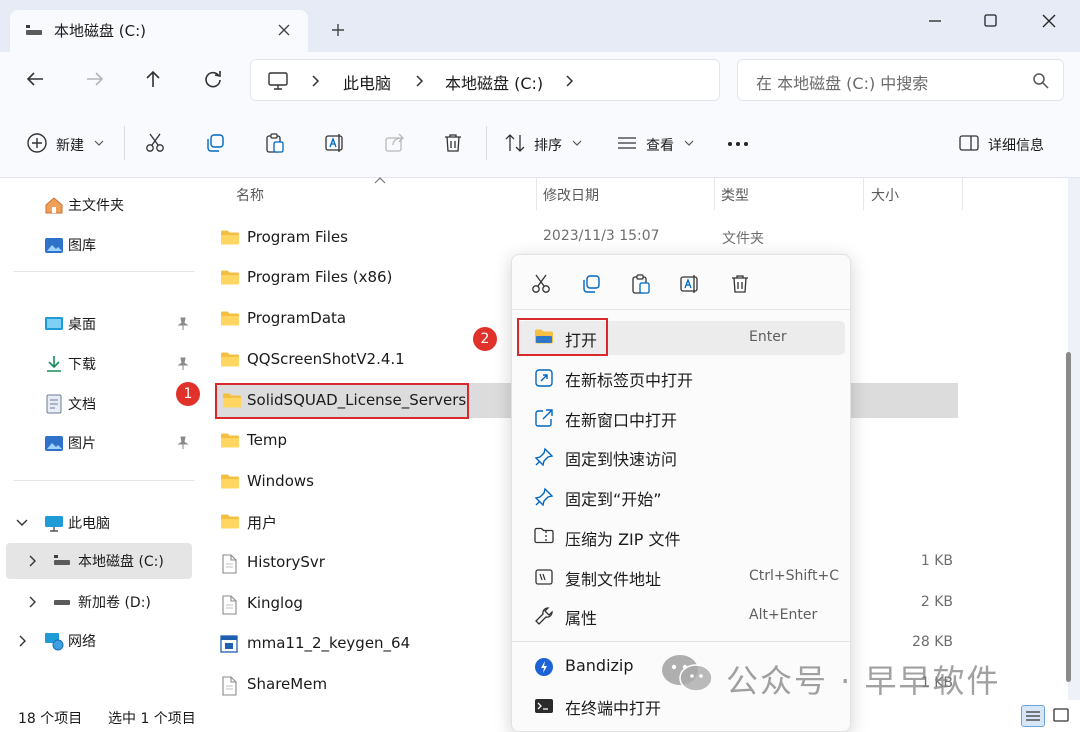 Image resolution: width=1080 pixels, height=732 pixels. What do you see at coordinates (681, 616) in the screenshot?
I see `menu-item-properties: 属性 Alt+Enter` at bounding box center [681, 616].